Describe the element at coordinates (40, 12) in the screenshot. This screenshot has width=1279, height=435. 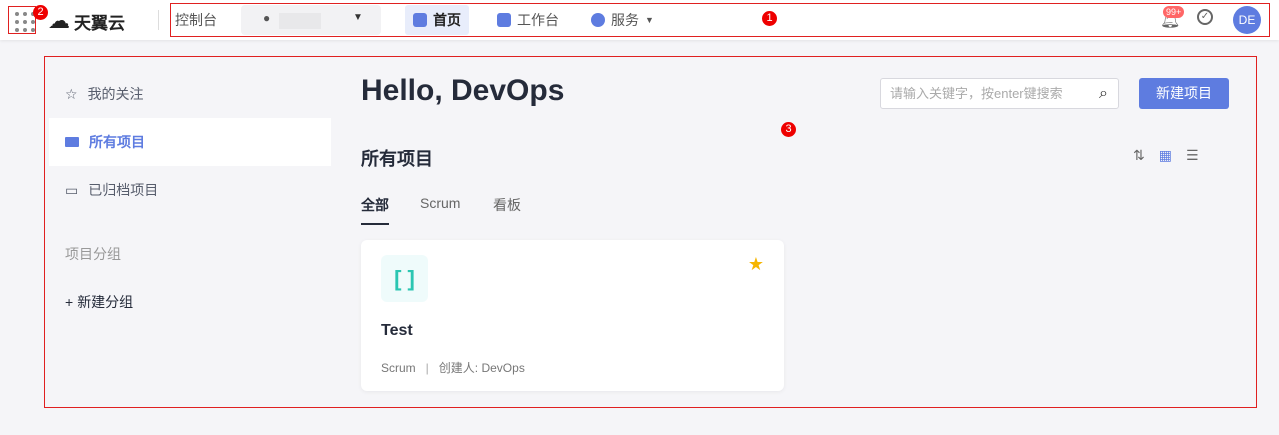
I see `marker-2: 2` at that location.